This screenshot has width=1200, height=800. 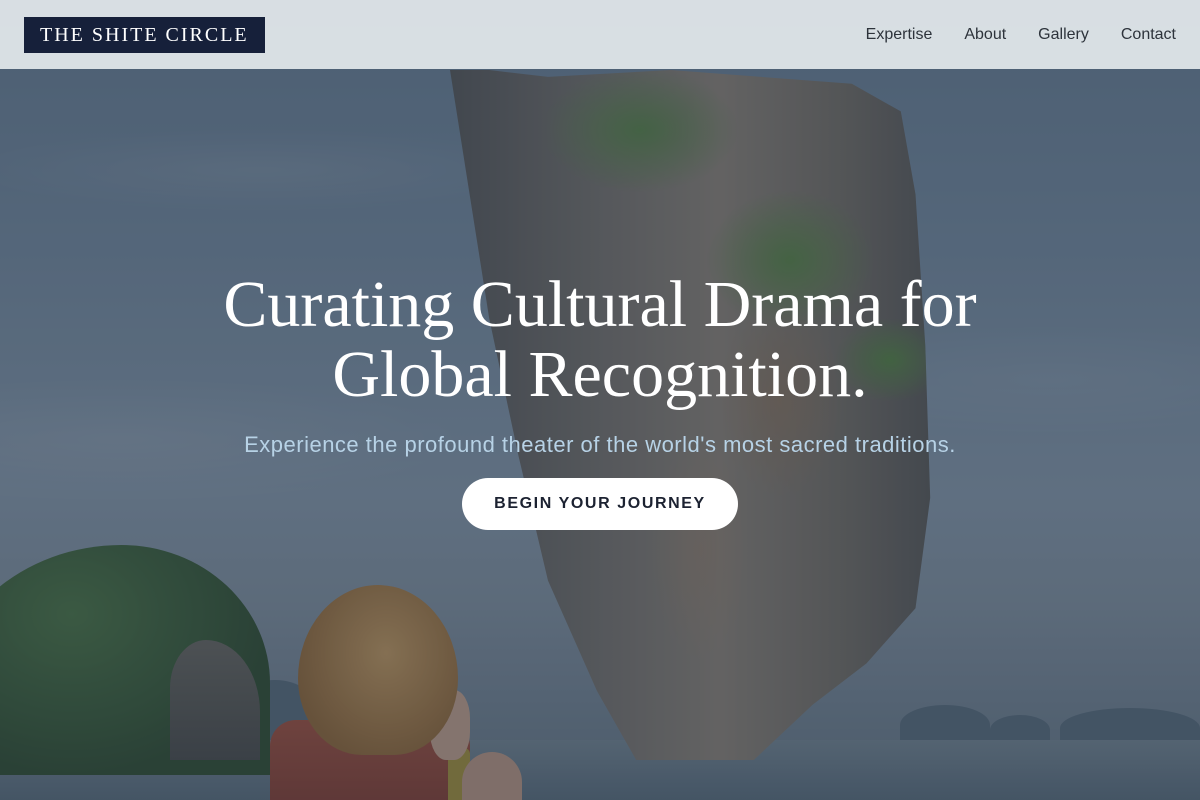 I want to click on nav-link-about: About, so click(x=985, y=35).